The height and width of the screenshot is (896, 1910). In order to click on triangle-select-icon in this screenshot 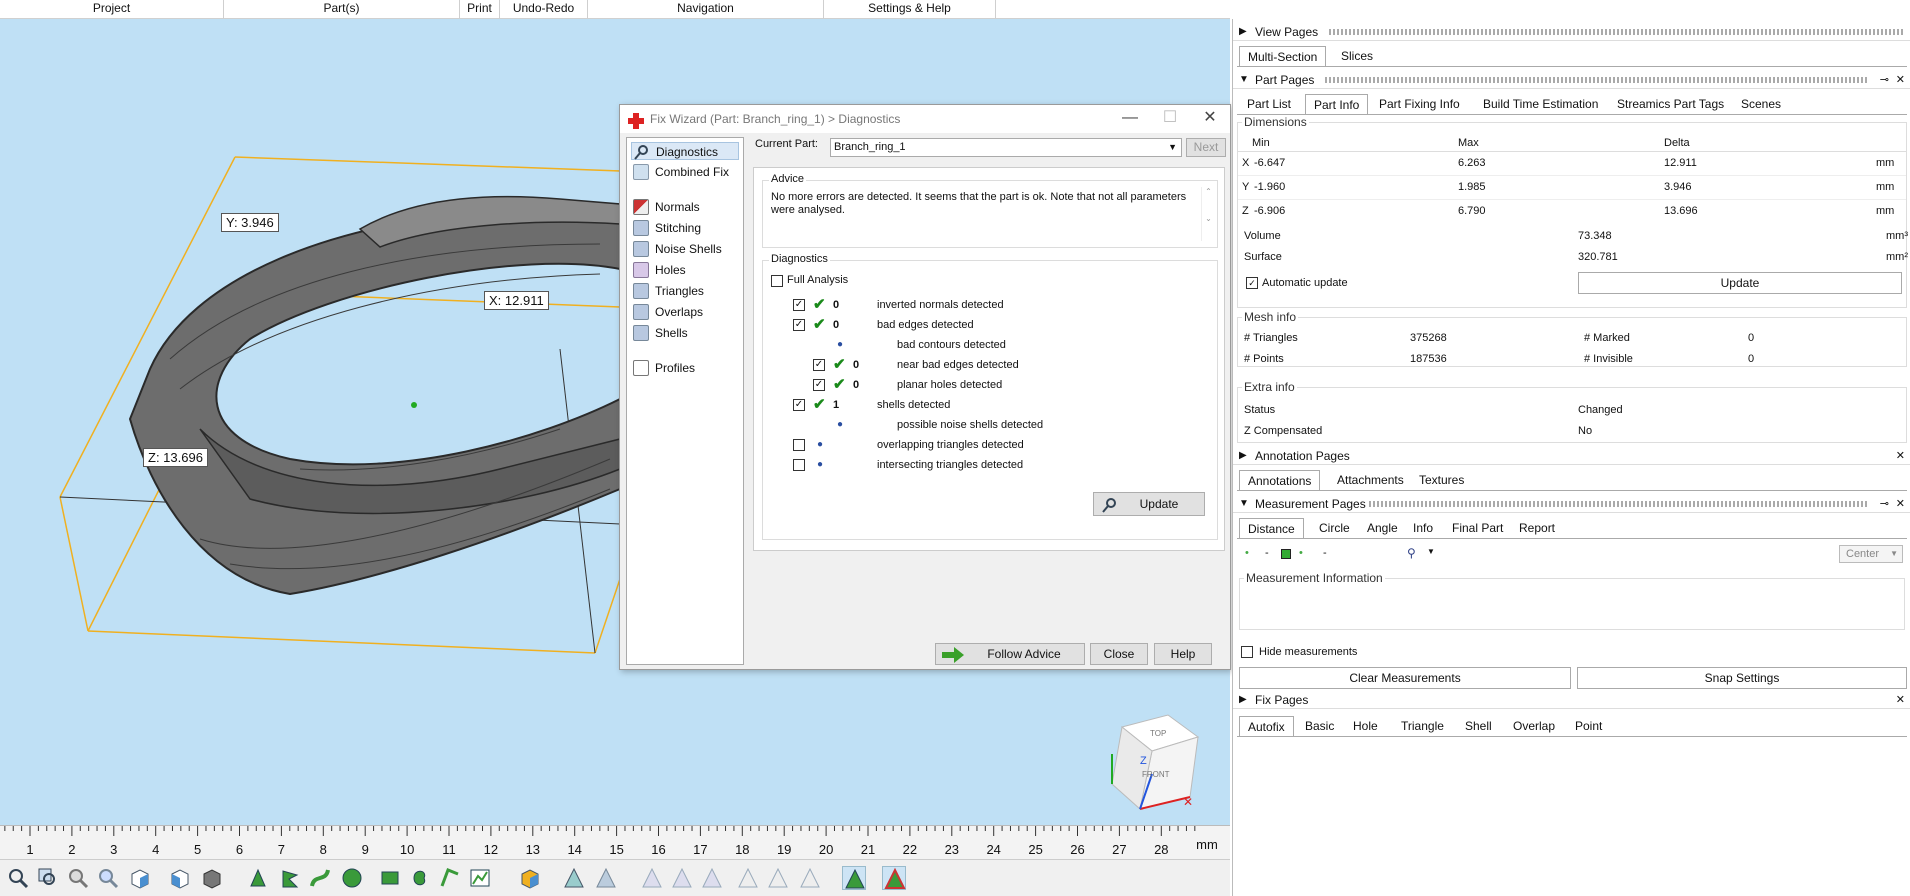, I will do `click(854, 878)`.